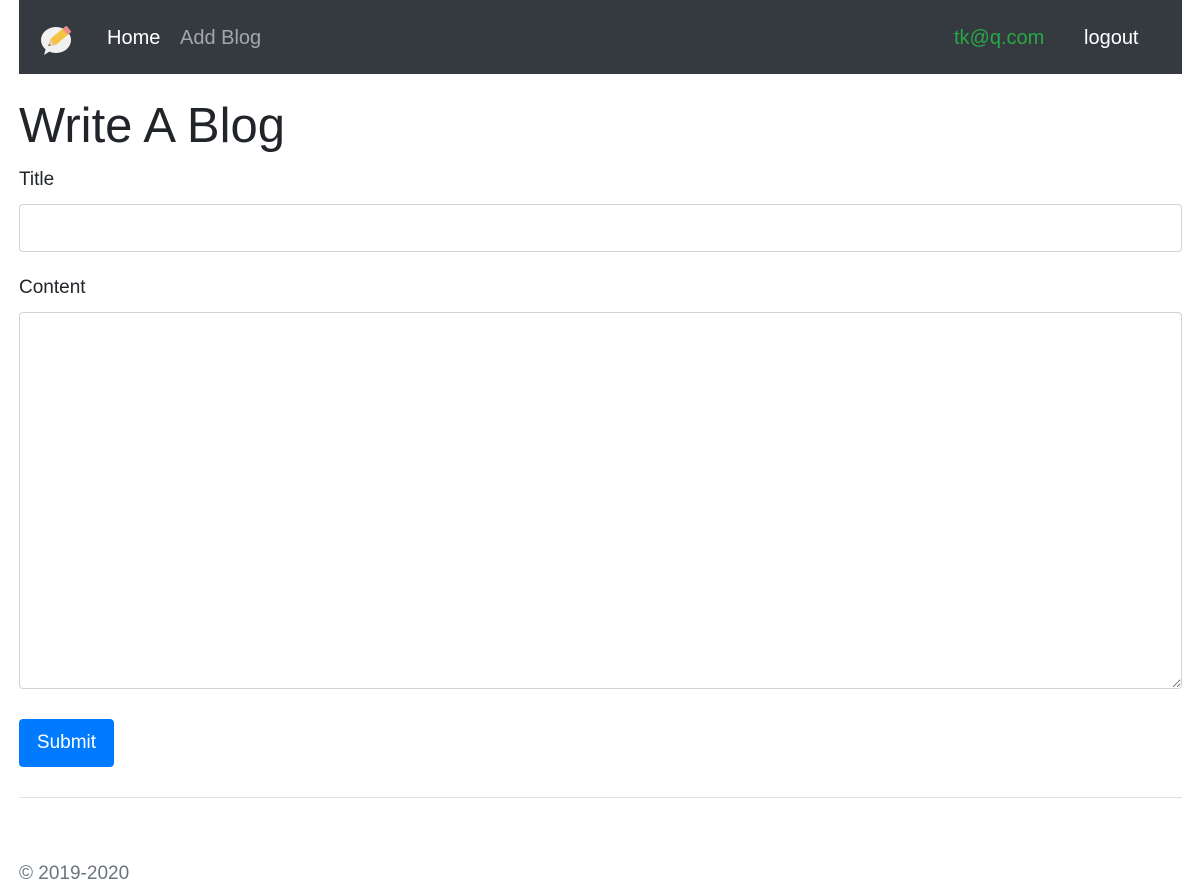  I want to click on page-title: Write A Blog, so click(152, 126).